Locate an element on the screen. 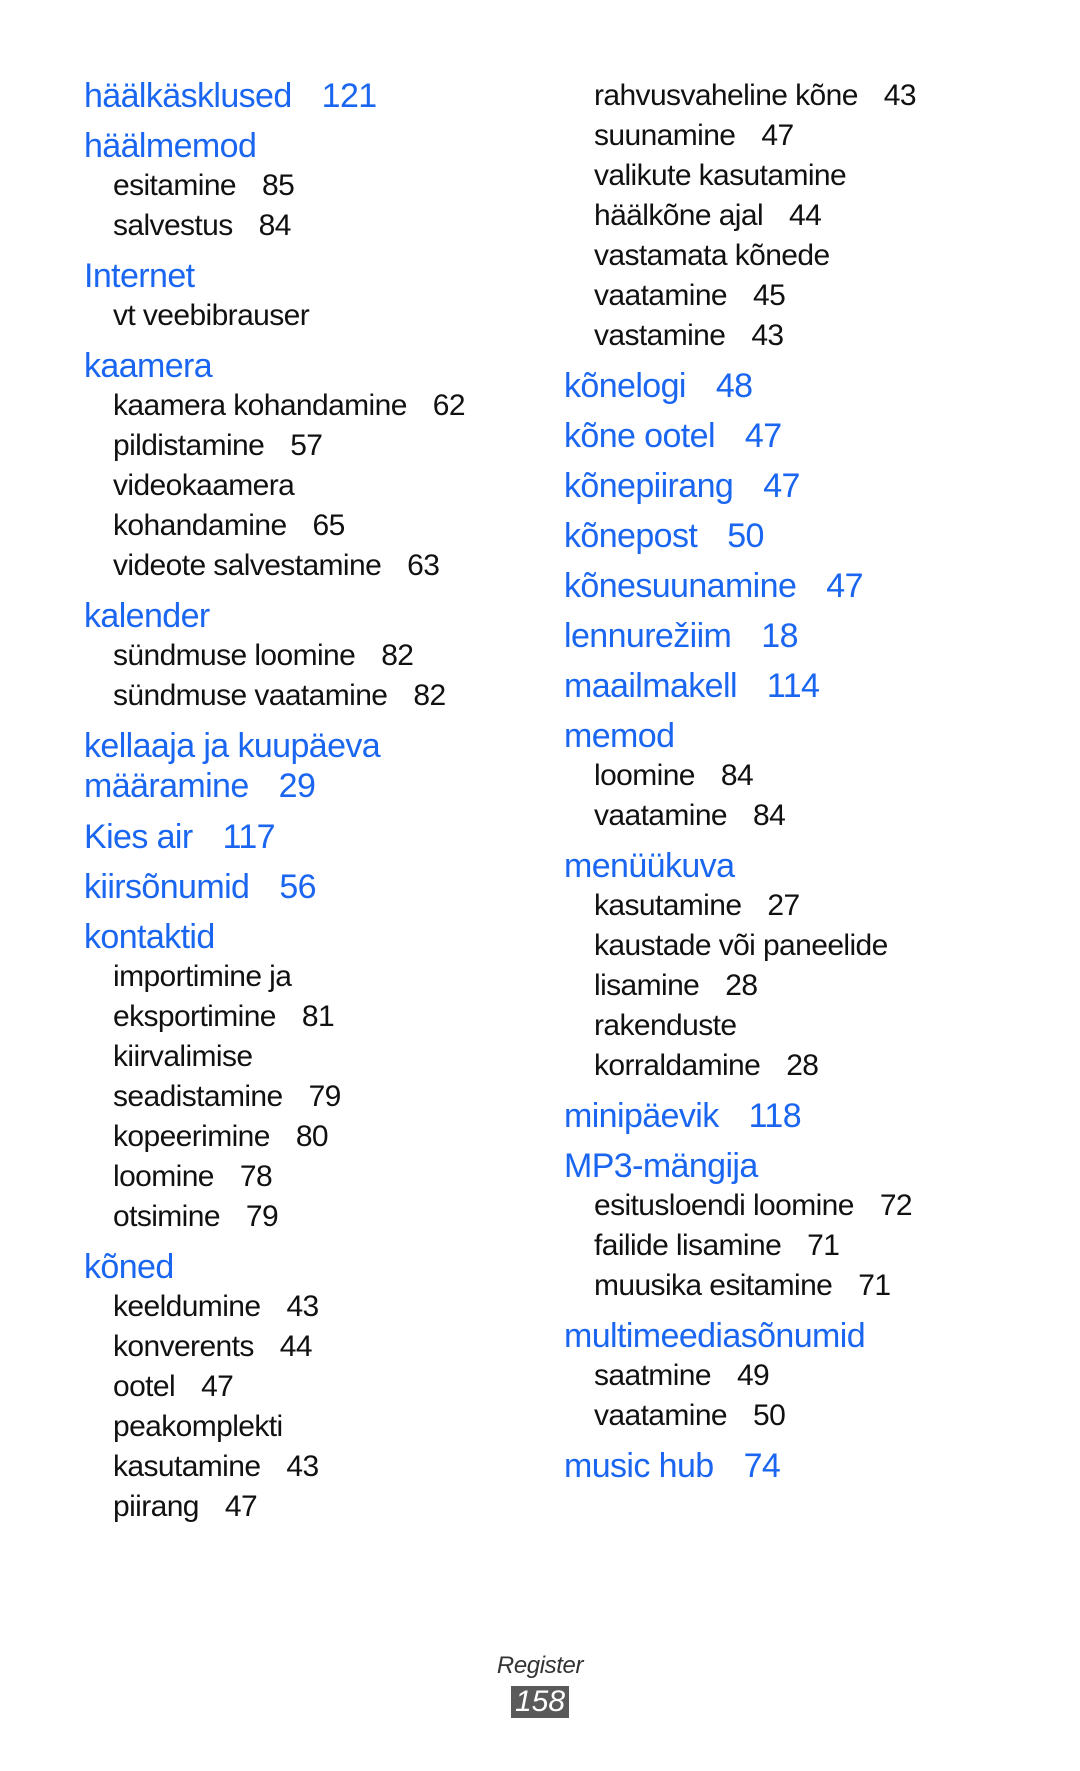 Image resolution: width=1080 pixels, height=1771 pixels. index-subentry-videote-salvestamine: videote salvestamine 63 is located at coordinates (304, 566).